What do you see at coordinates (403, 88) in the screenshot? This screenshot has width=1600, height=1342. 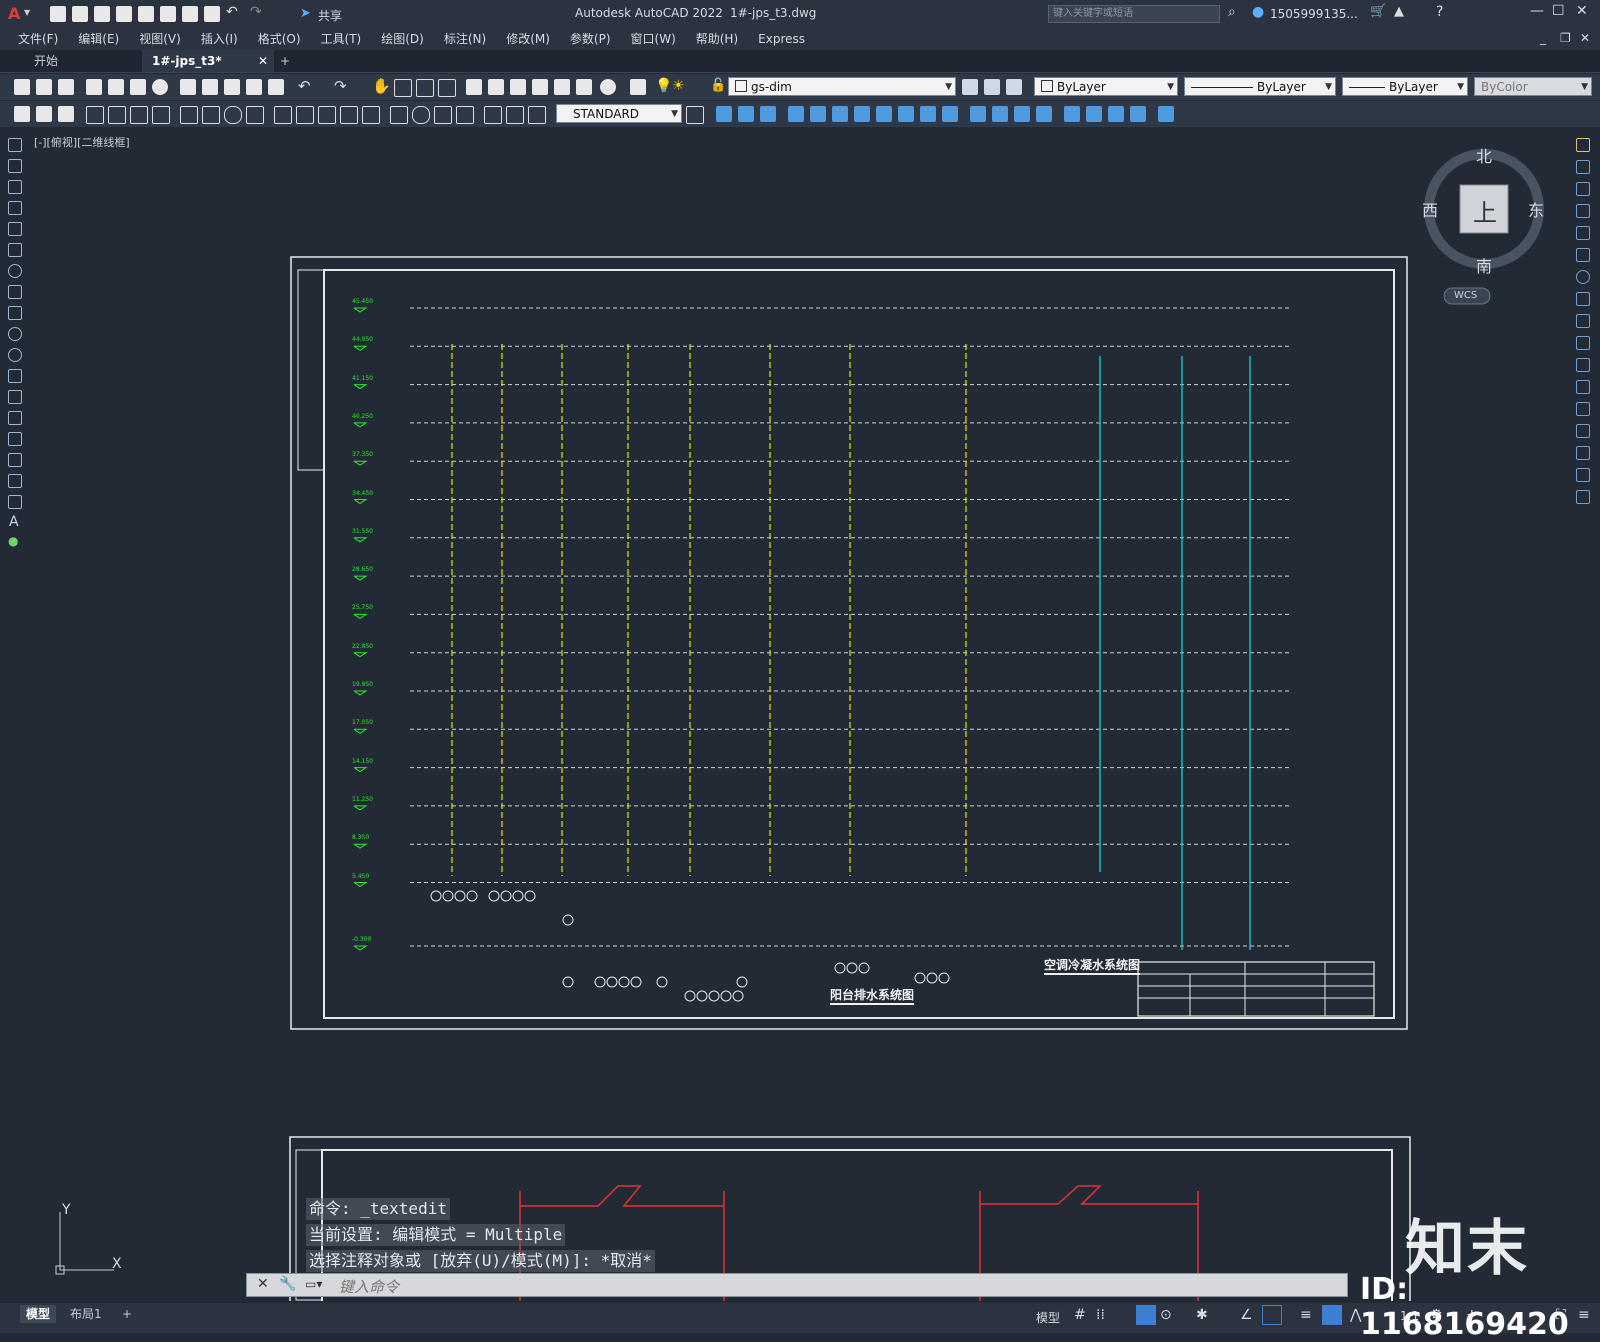 I see `zoom-realtime-icon` at bounding box center [403, 88].